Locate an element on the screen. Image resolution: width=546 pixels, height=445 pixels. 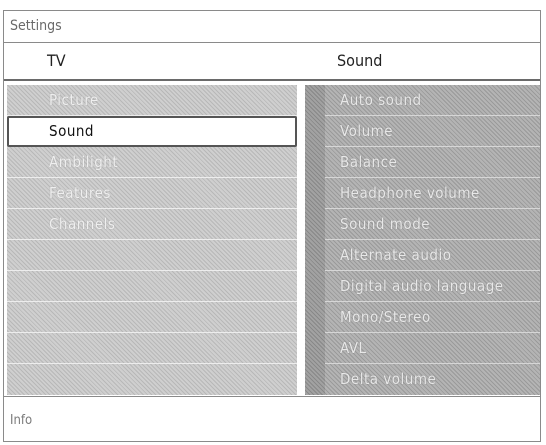
submenu-item-delta-volume: Delta volume is located at coordinates (422, 379).